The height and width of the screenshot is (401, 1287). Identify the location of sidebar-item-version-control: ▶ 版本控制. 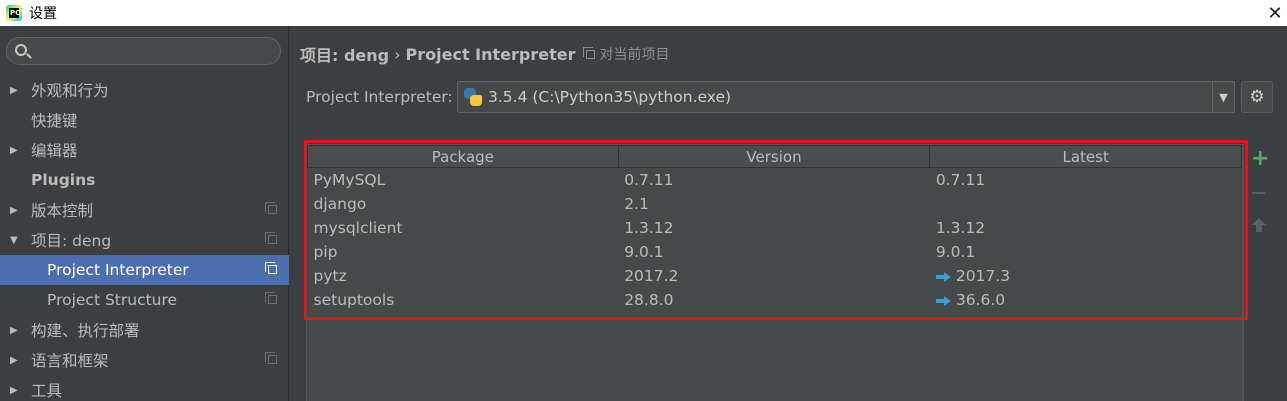
(144, 210).